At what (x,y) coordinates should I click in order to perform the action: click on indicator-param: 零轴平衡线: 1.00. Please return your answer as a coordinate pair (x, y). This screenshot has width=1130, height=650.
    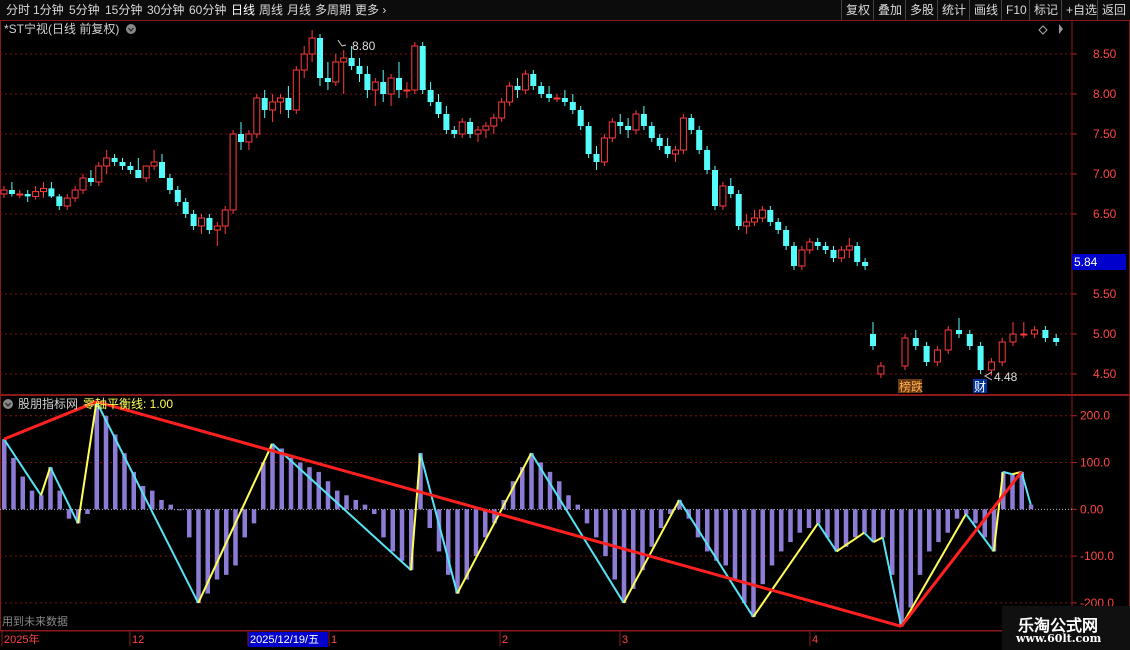
    Looking at the image, I should click on (128, 403).